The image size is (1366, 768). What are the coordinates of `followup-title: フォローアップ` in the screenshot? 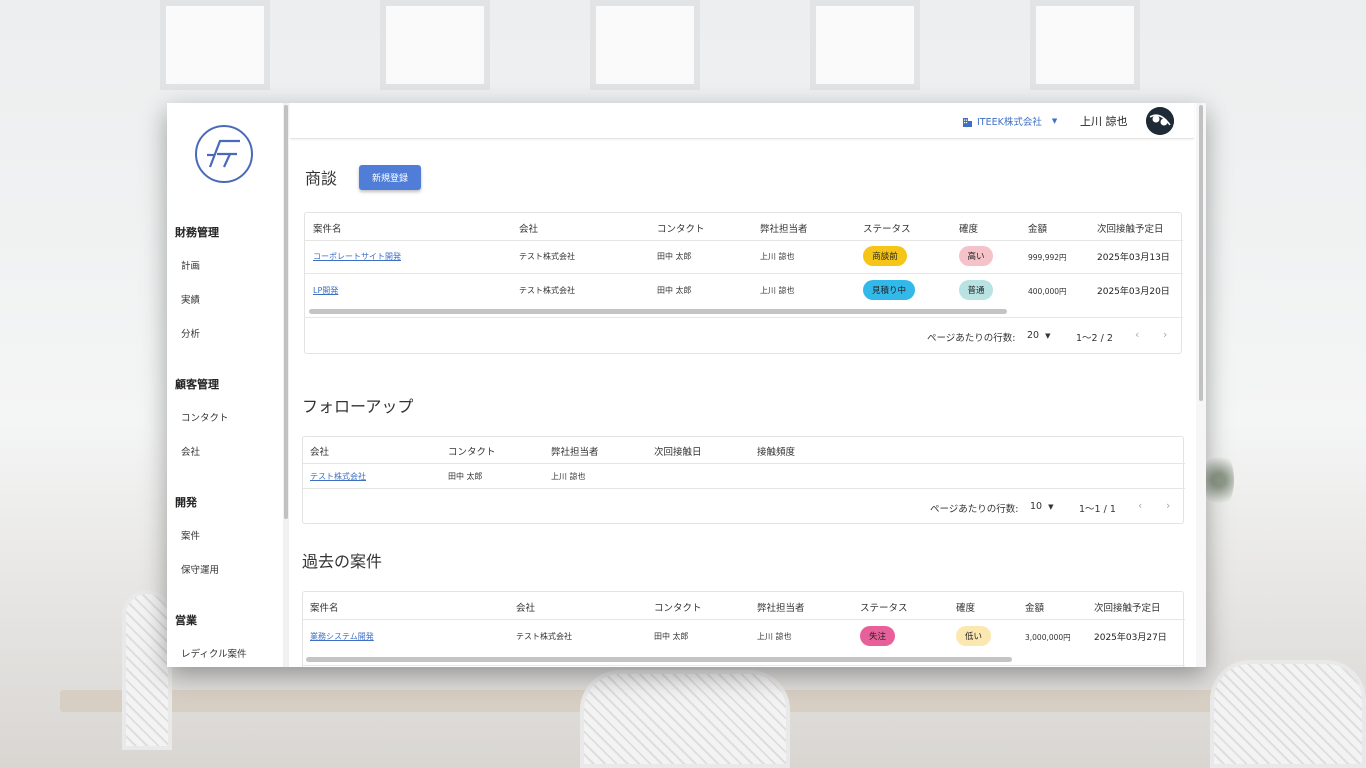 It's located at (358, 406).